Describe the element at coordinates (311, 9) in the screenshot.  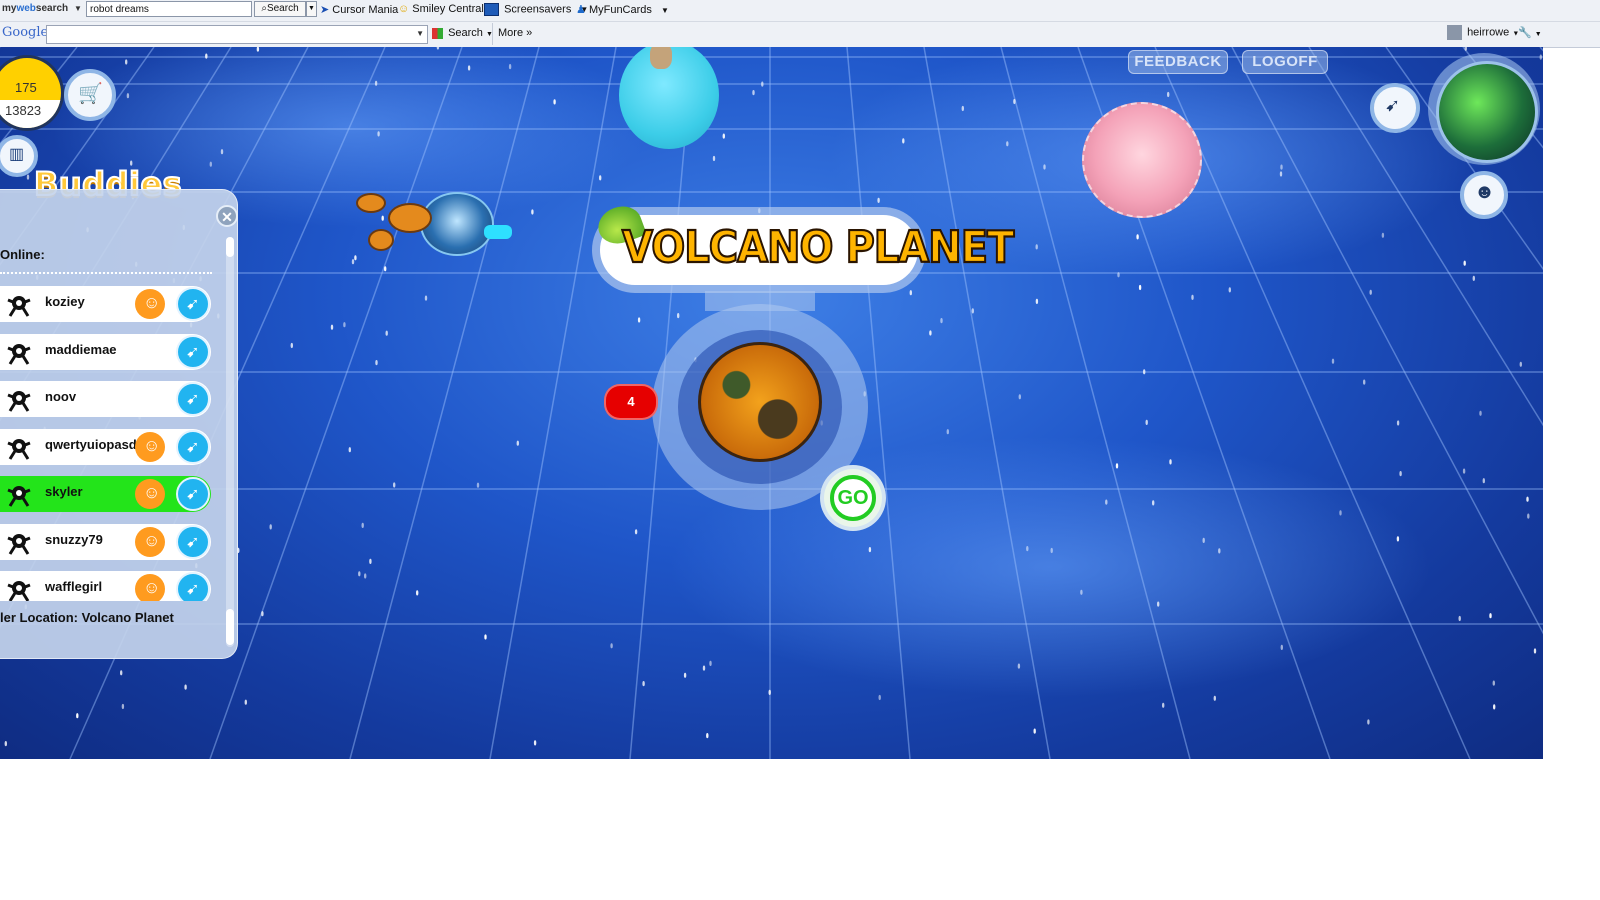
I see `search-dropdown-button: ▼` at that location.